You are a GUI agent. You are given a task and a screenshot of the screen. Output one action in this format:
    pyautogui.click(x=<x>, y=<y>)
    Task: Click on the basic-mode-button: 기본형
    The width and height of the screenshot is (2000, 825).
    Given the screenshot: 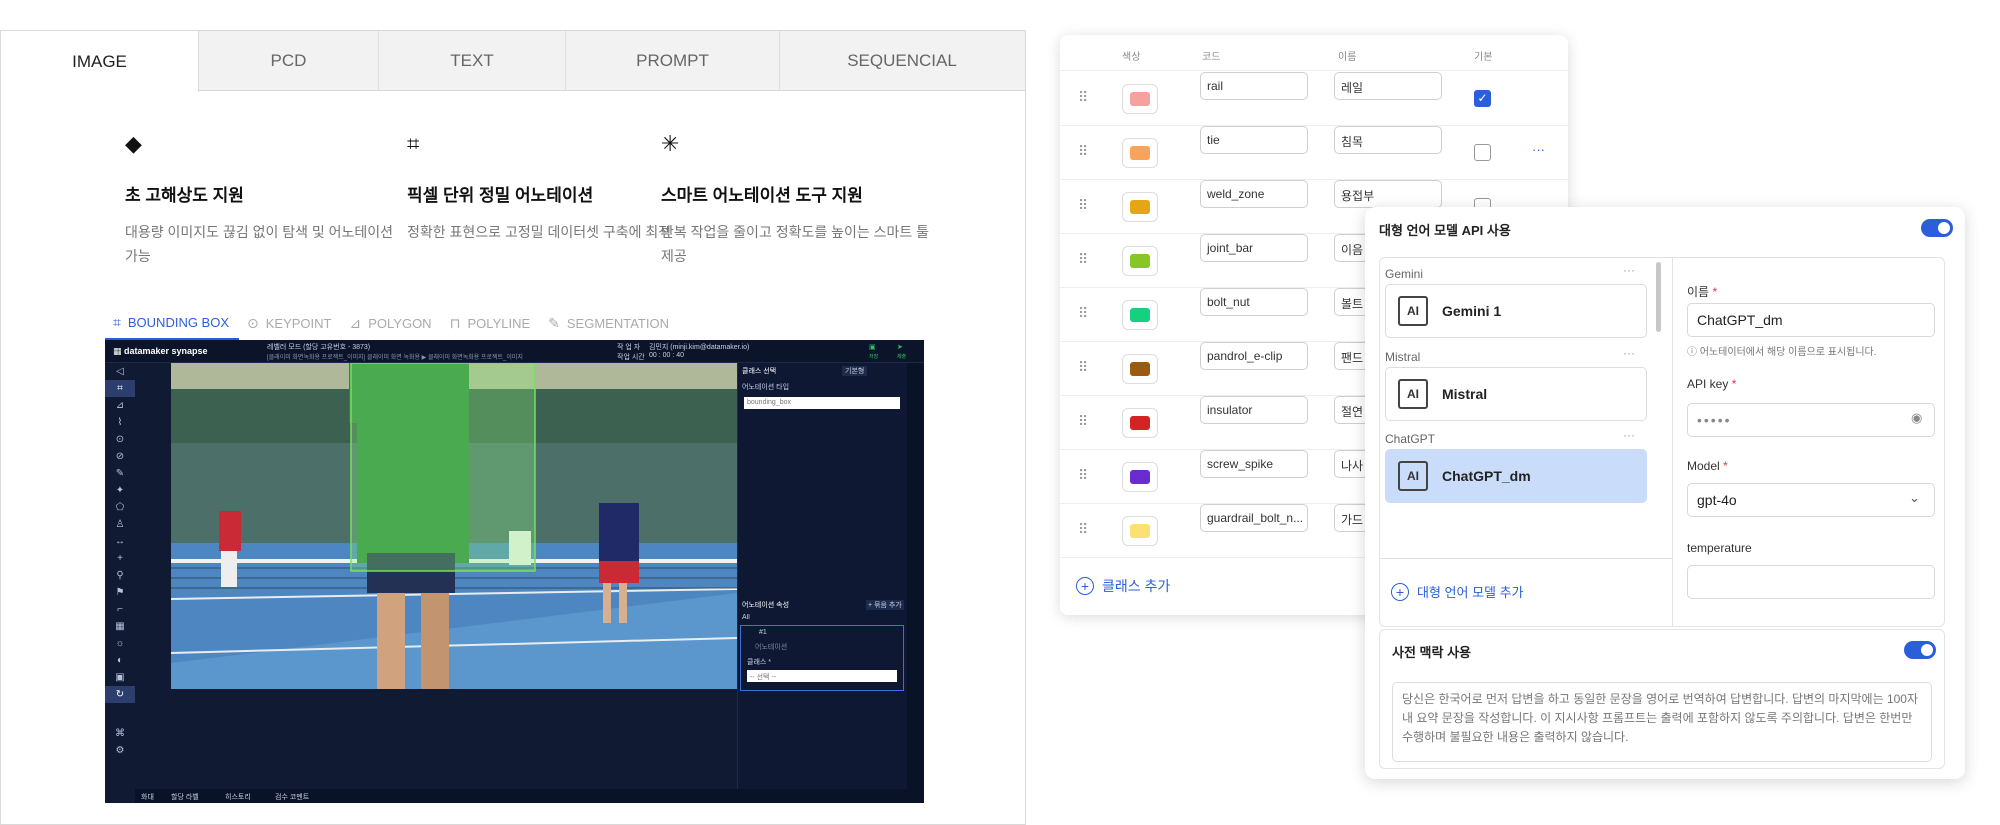 What is the action you would take?
    pyautogui.click(x=855, y=371)
    